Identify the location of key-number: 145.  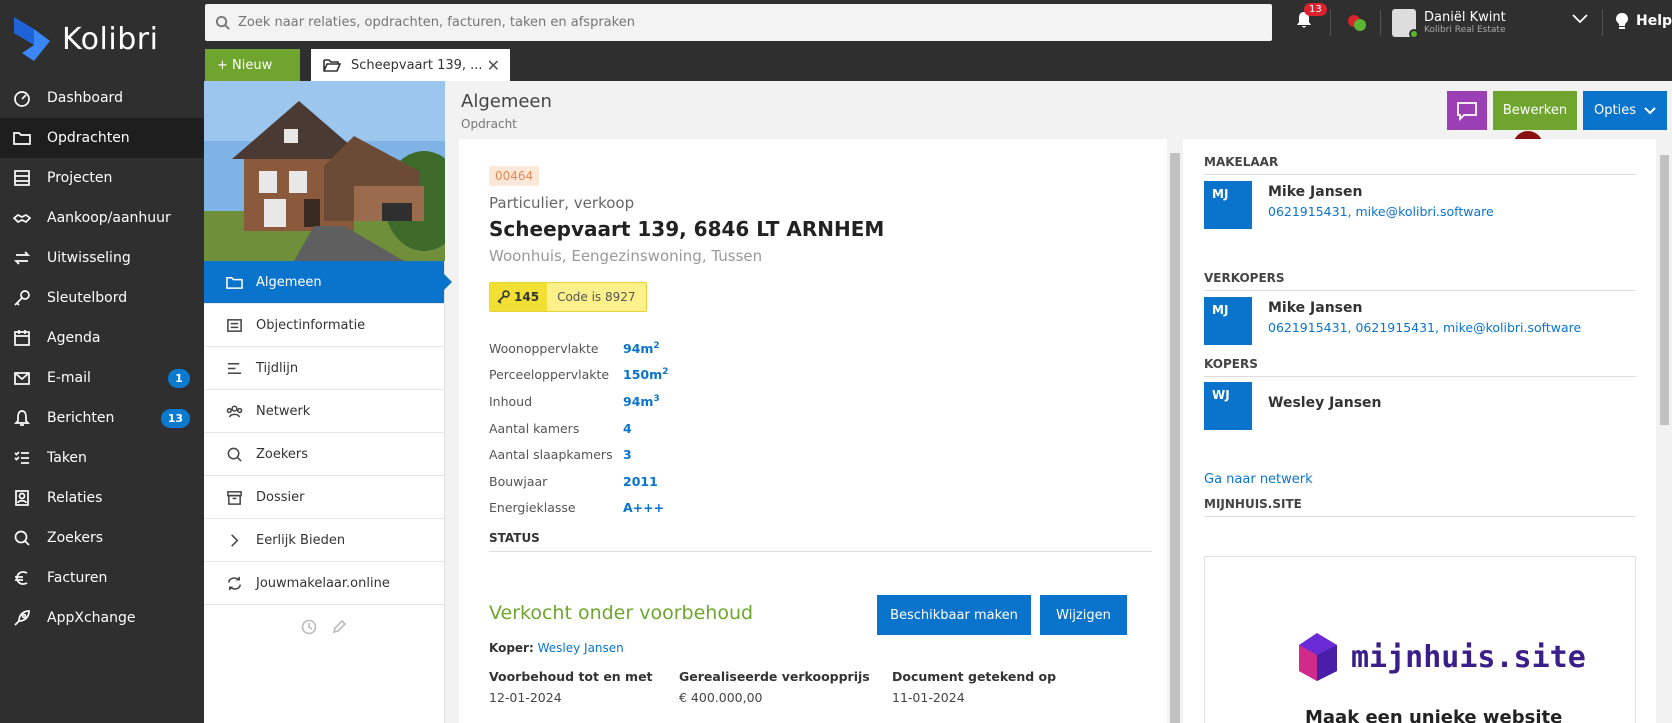
(519, 297).